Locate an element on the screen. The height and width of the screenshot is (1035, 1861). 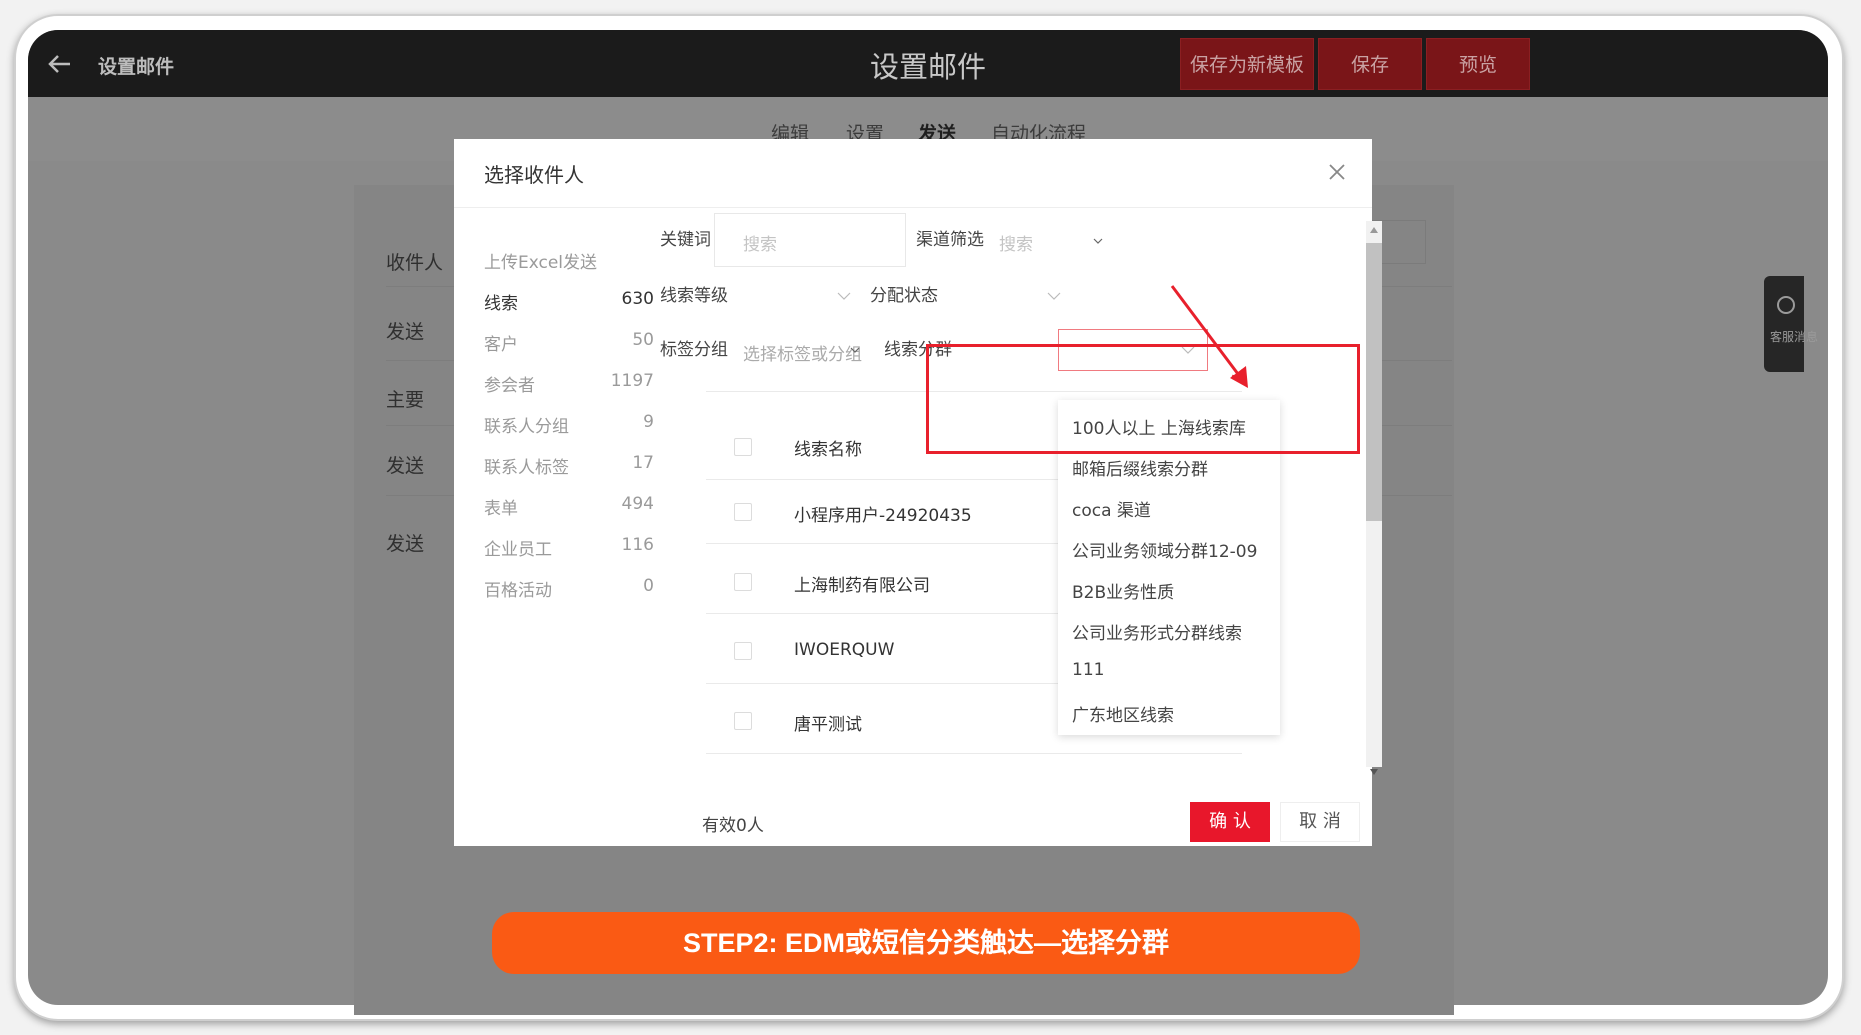
step-banner: STEP2: EDM或短信分类触达—选择分群 is located at coordinates (926, 943).